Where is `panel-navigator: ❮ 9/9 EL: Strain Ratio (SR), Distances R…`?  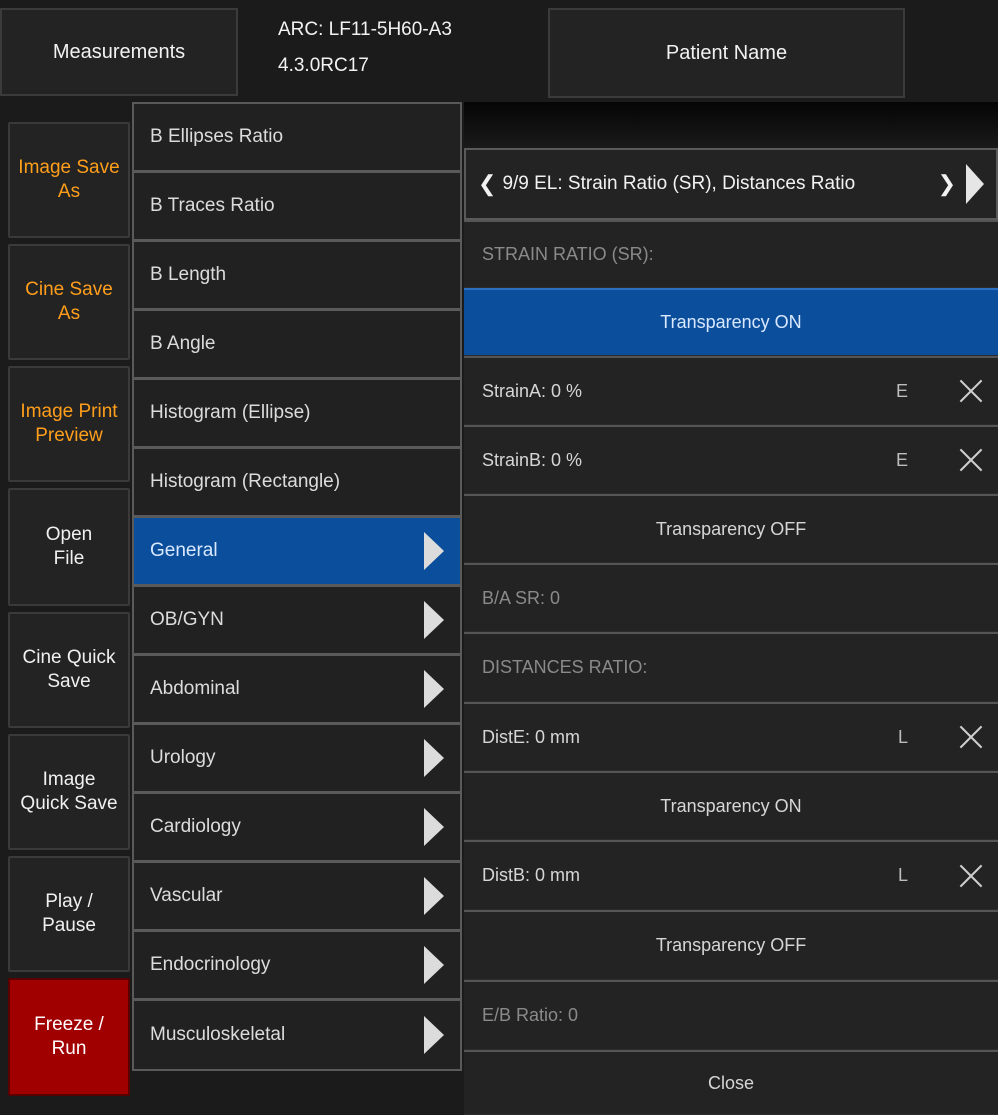
panel-navigator: ❮ 9/9 EL: Strain Ratio (SR), Distances R… is located at coordinates (731, 184).